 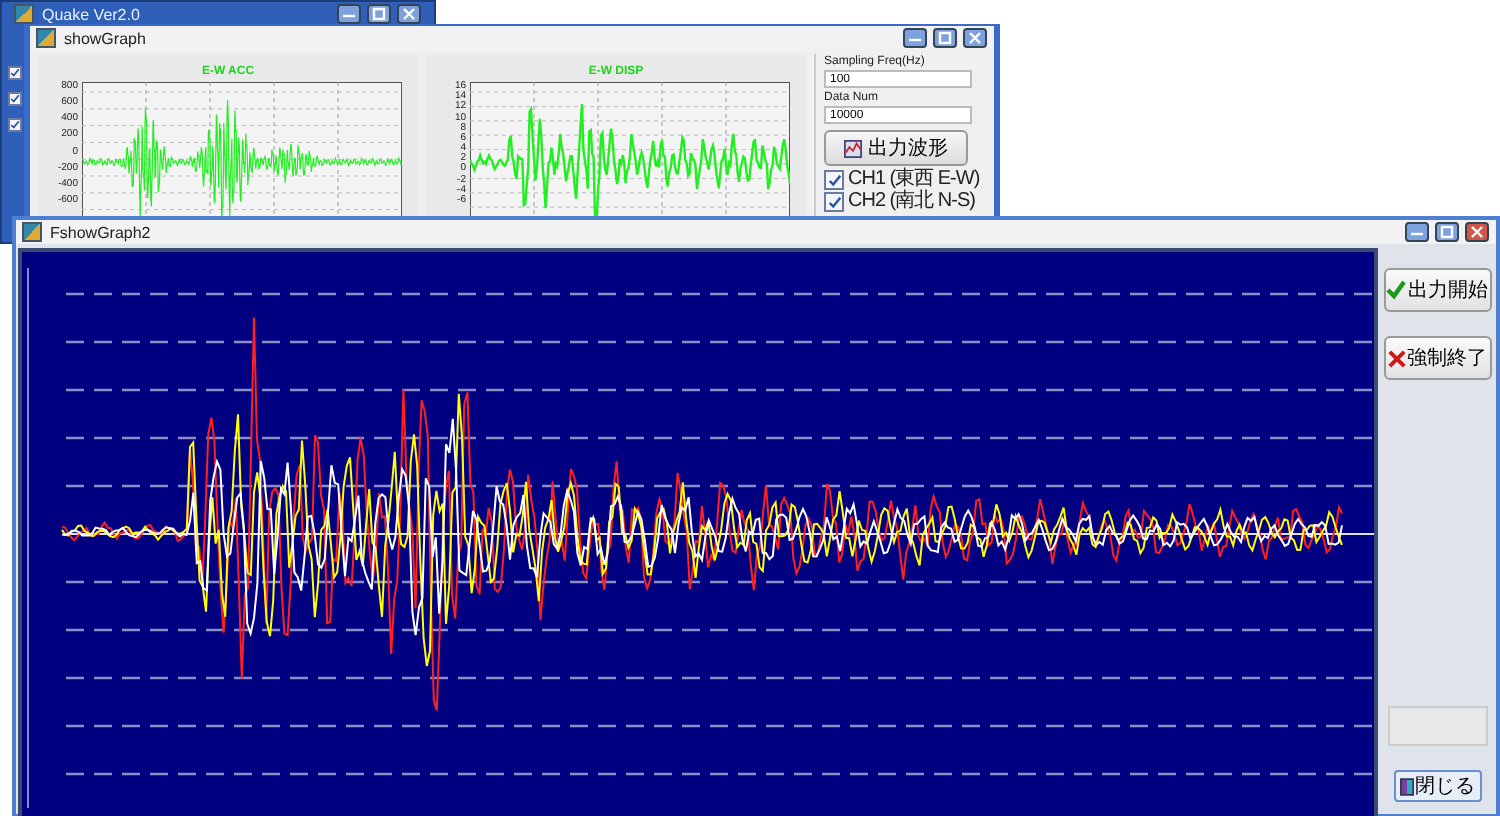 I want to click on checkbox-label: CH2 (南北 N-S), so click(x=911, y=202).